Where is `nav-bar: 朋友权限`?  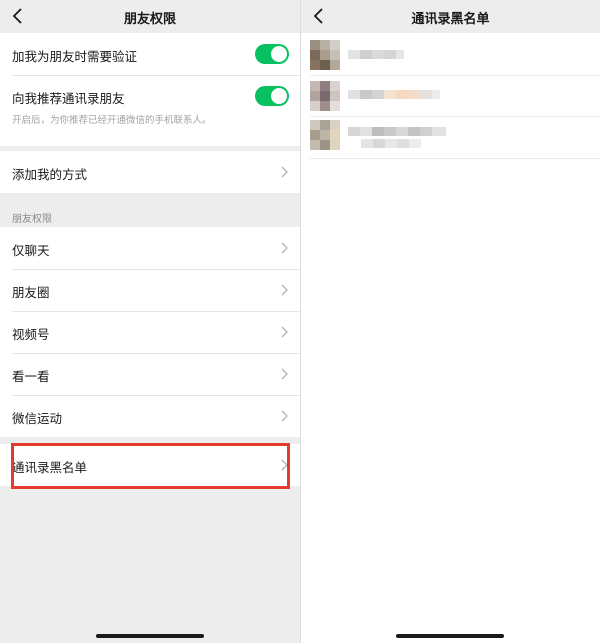
nav-bar: 朋友权限 is located at coordinates (150, 16).